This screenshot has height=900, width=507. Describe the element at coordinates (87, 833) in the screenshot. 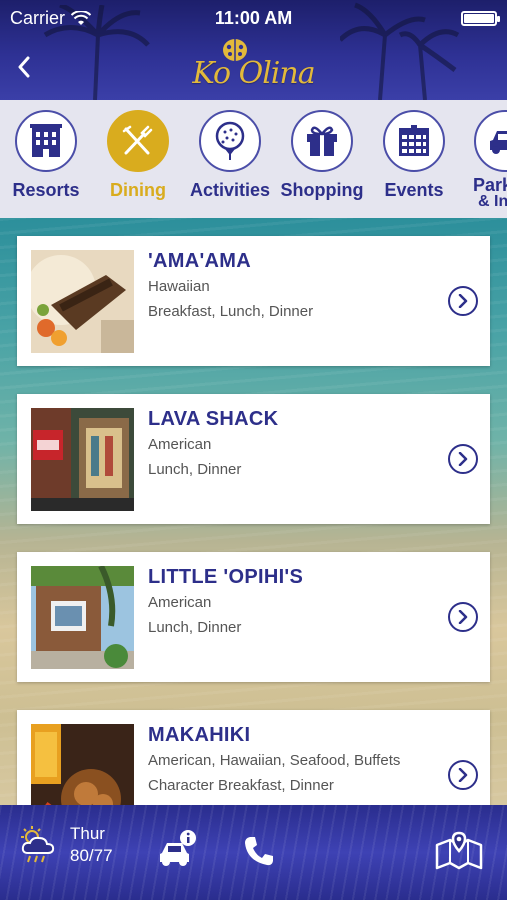

I see `weather-day: Thur` at that location.